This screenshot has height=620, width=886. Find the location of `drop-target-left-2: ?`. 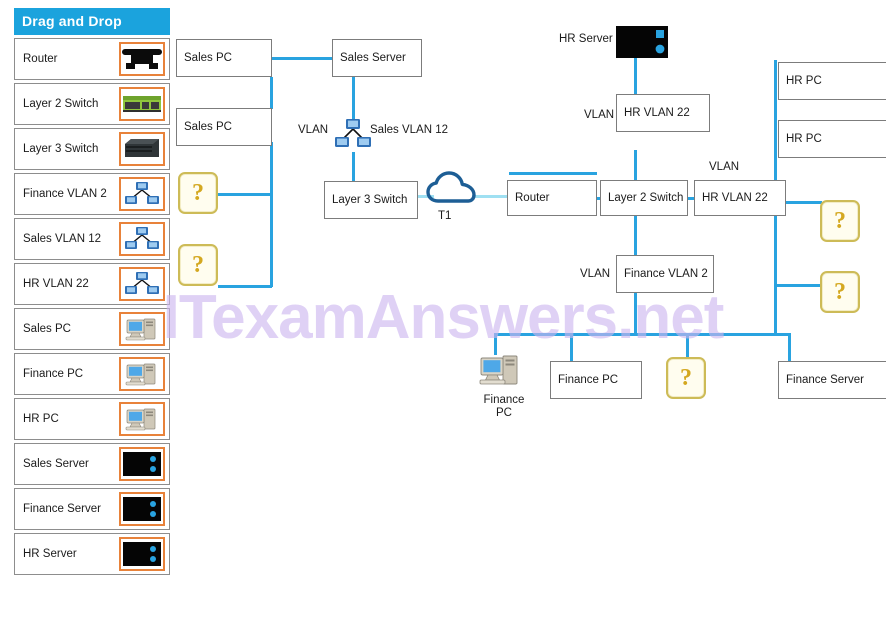

drop-target-left-2: ? is located at coordinates (198, 265).